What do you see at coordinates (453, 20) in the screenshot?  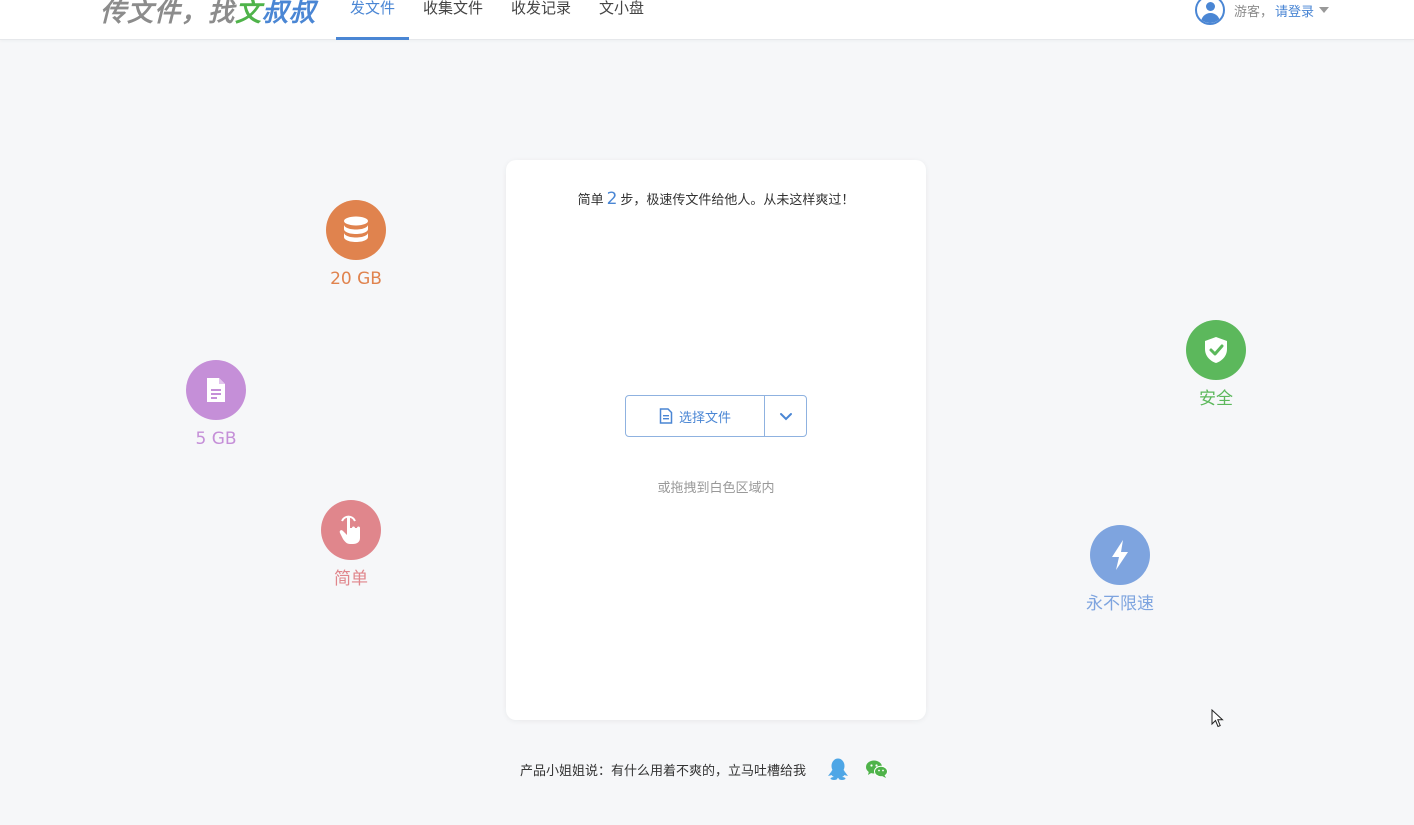 I see `nav-collect-files: 收集文件` at bounding box center [453, 20].